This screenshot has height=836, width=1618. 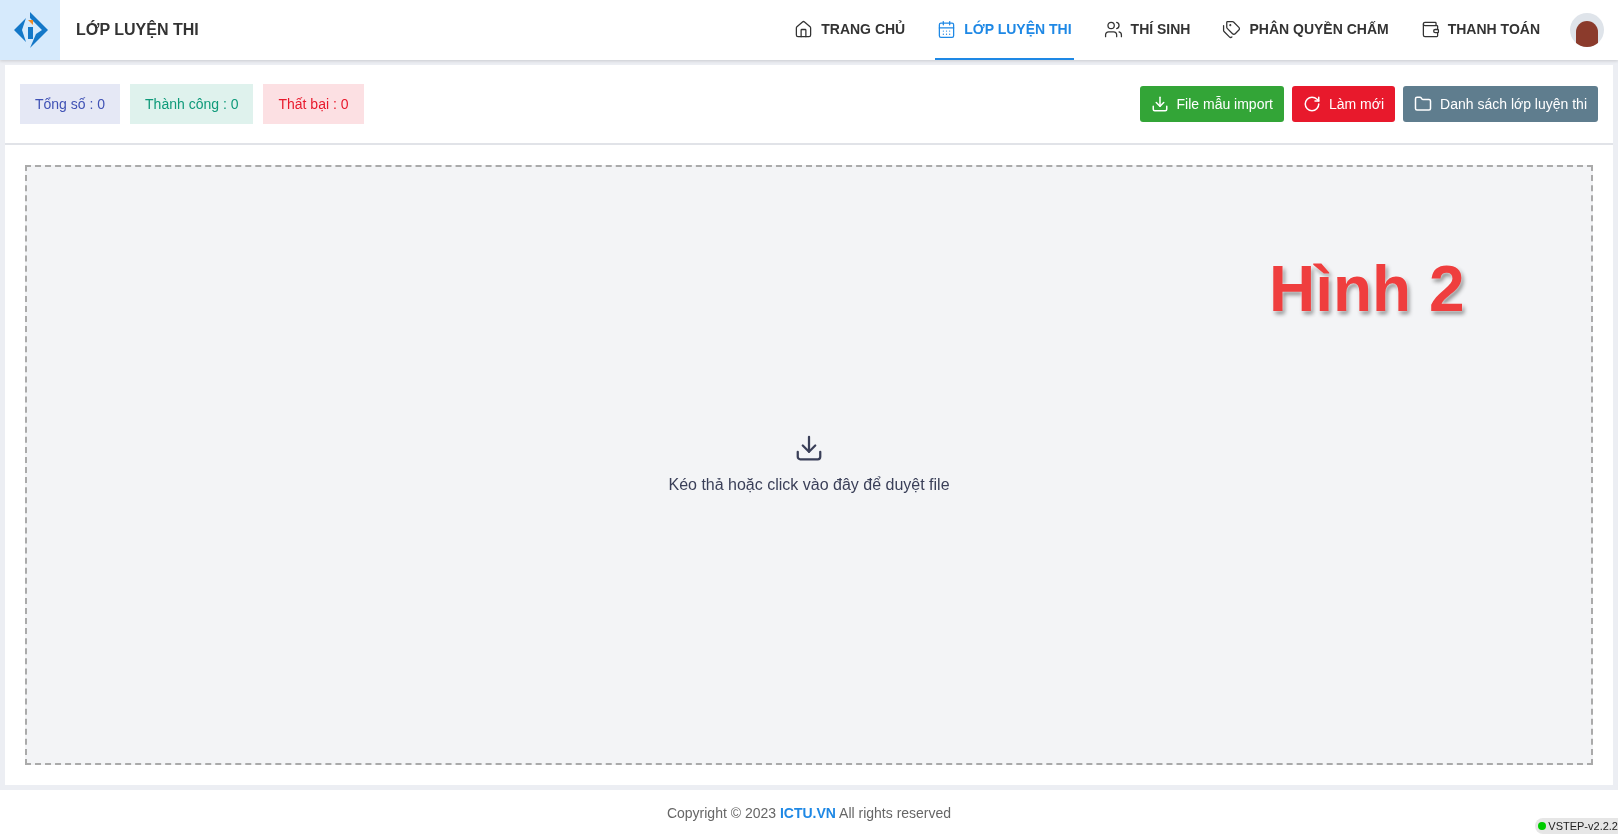 What do you see at coordinates (1576, 825) in the screenshot?
I see `version-badge: VSTEP-v2.2.2` at bounding box center [1576, 825].